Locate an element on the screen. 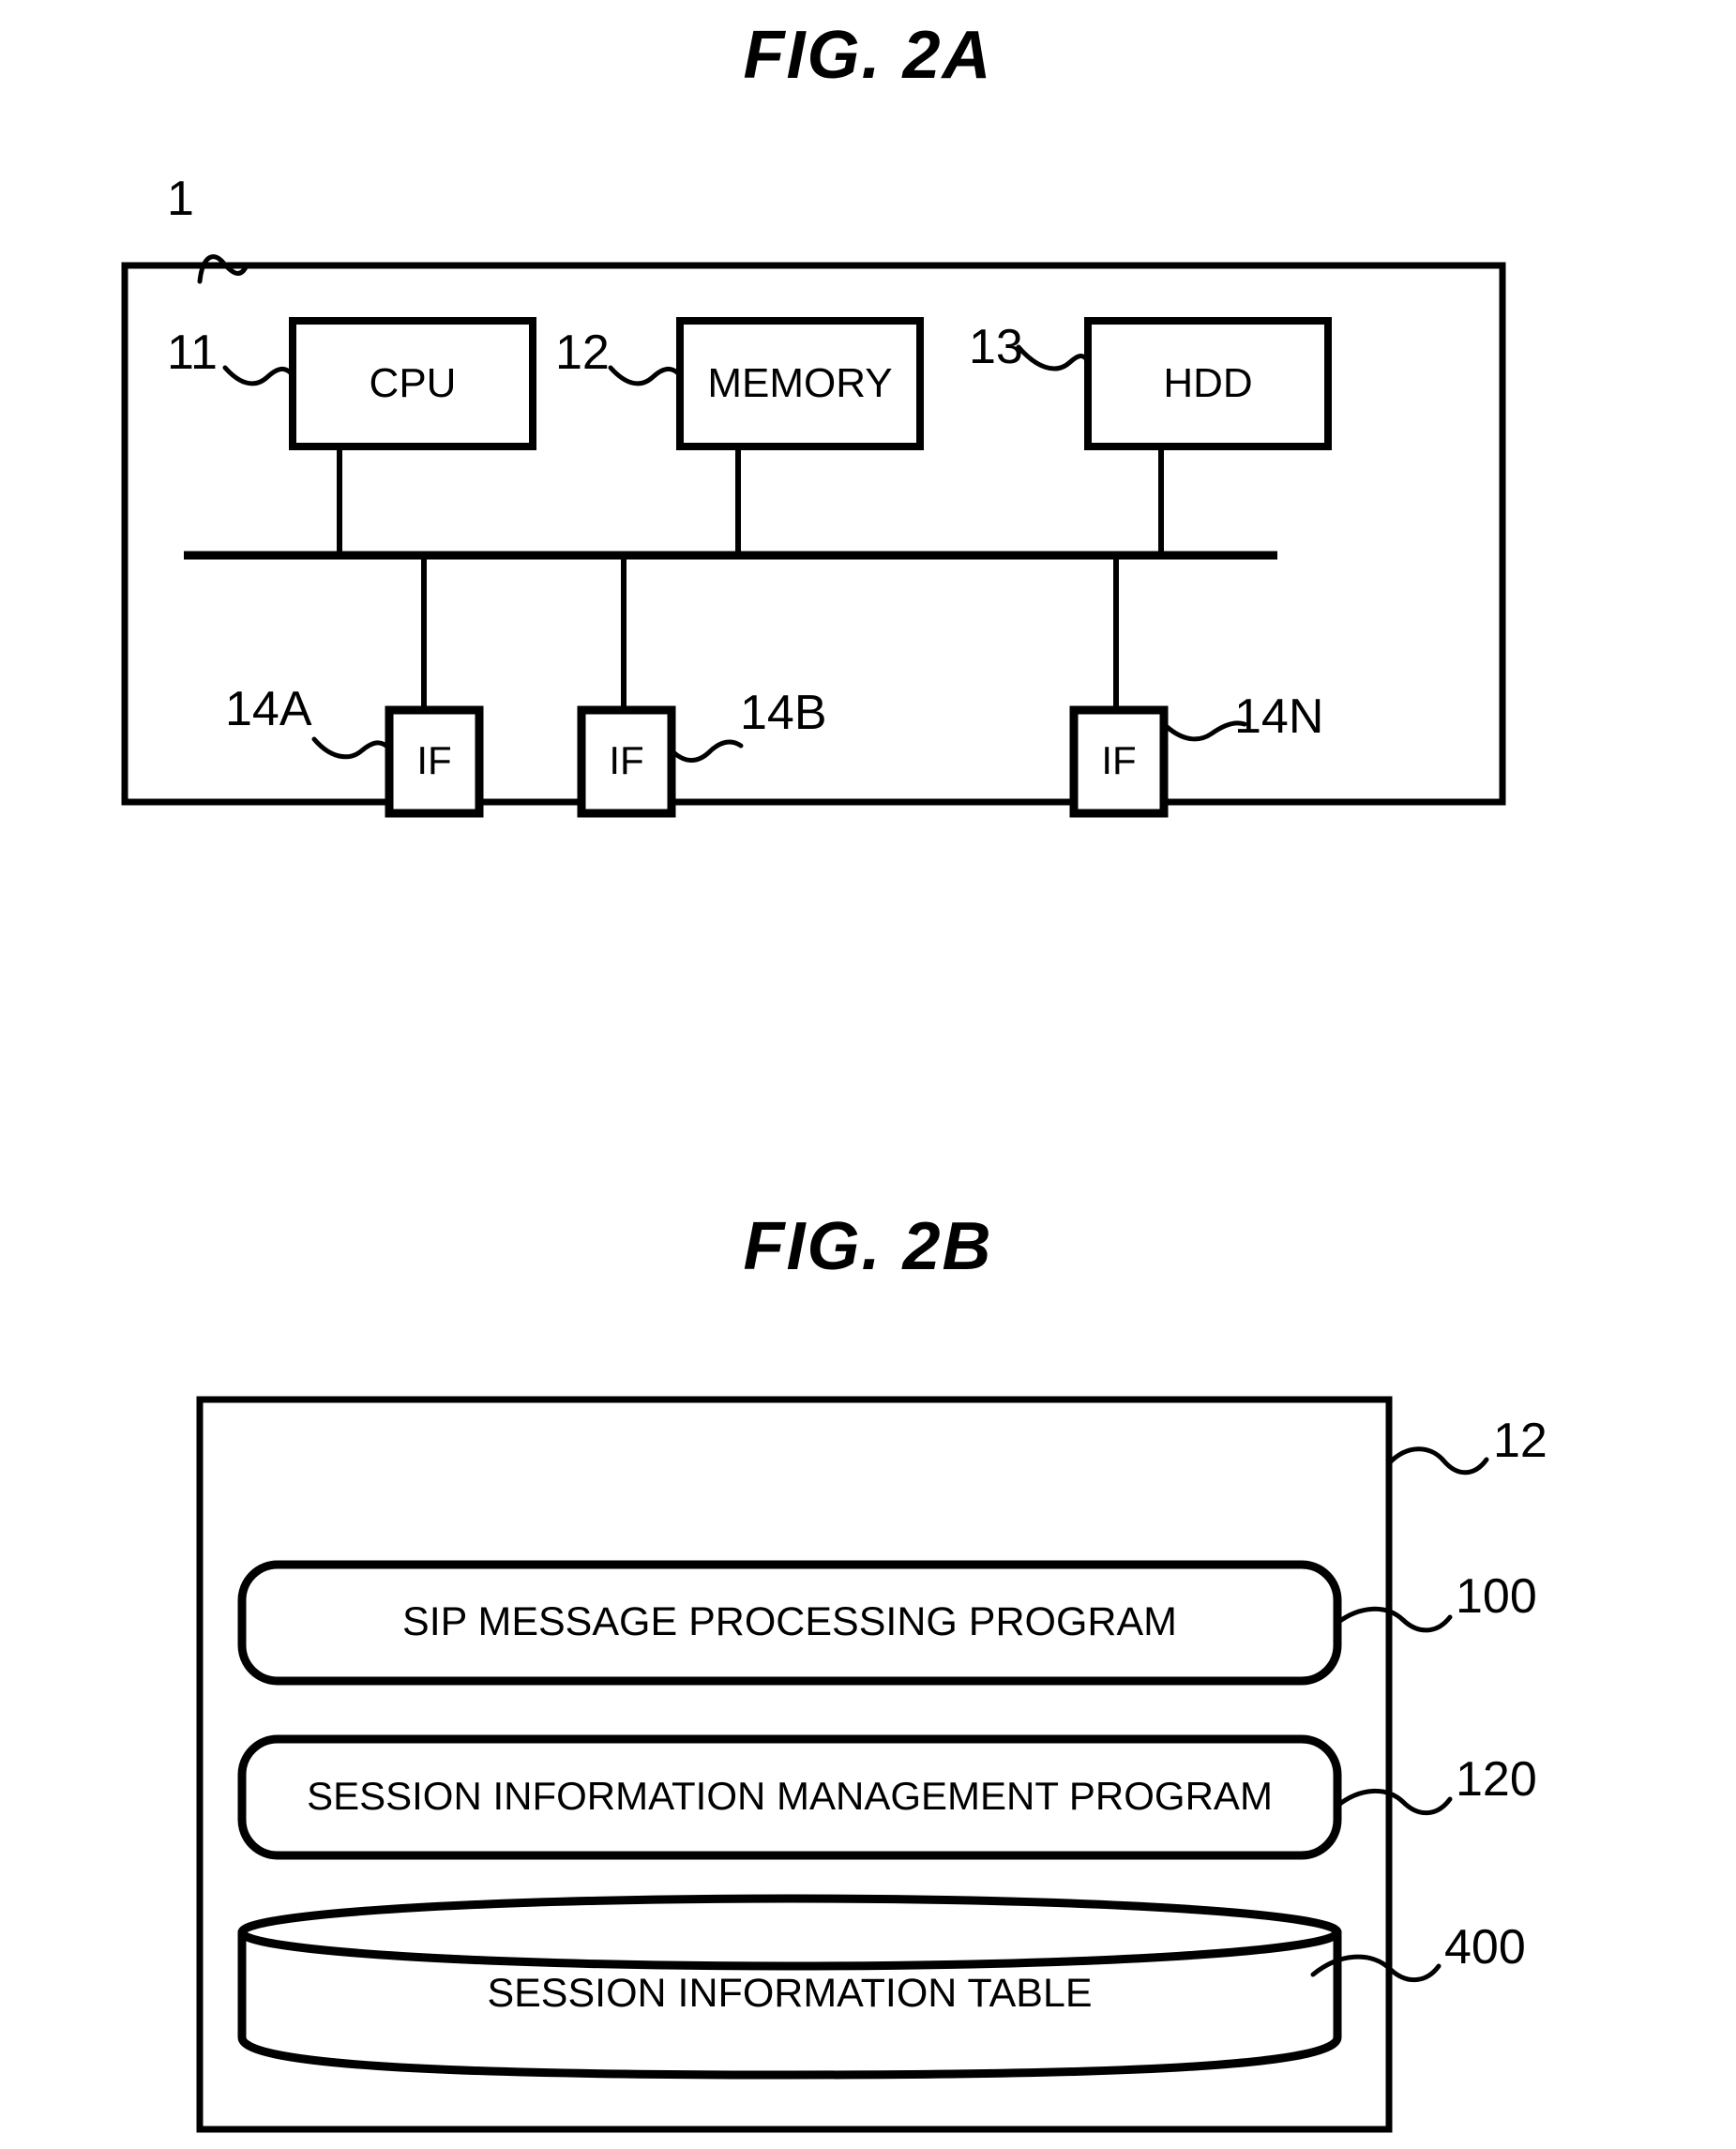  ref-number-12: 12 is located at coordinates (582, 352).